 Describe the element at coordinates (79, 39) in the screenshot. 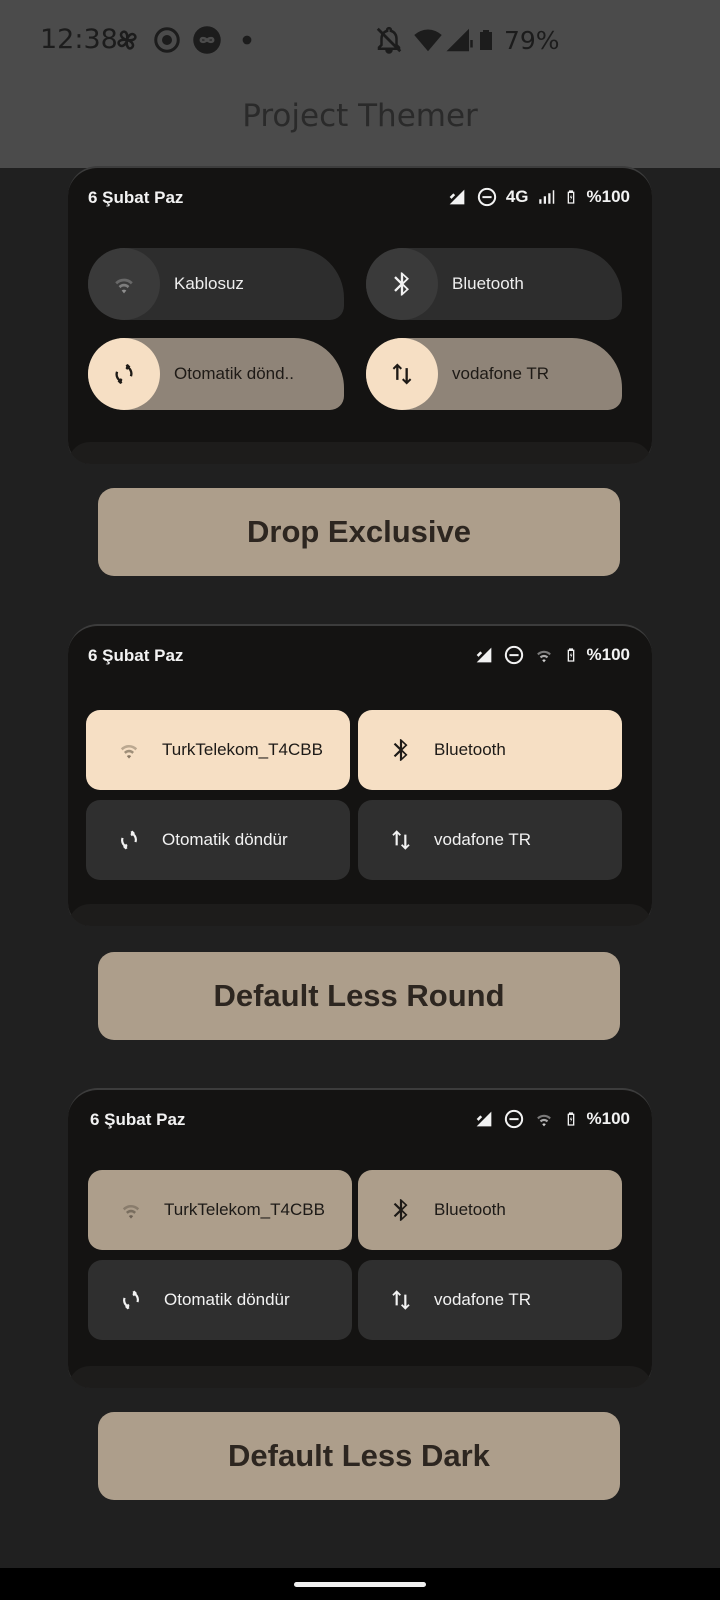

I see `status-time: 12:38` at that location.